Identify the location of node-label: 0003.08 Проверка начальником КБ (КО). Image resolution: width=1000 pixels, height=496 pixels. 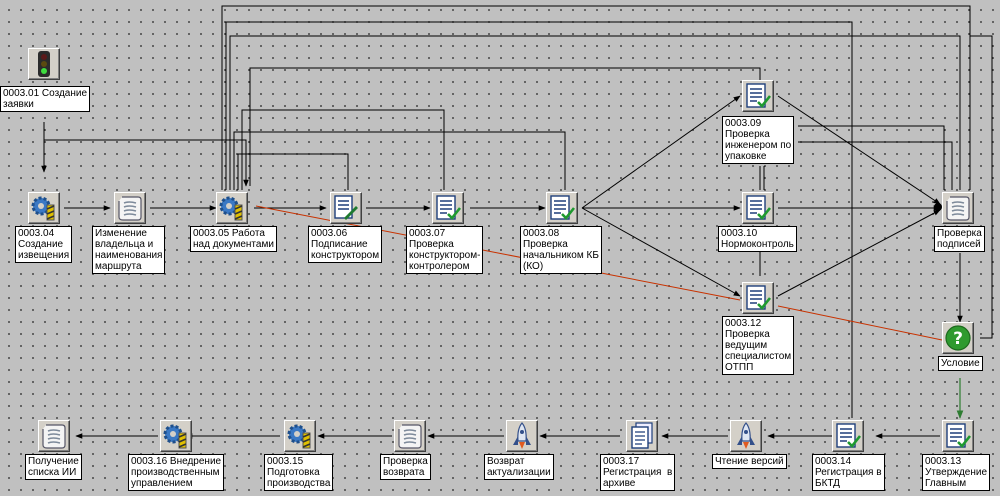
(561, 250).